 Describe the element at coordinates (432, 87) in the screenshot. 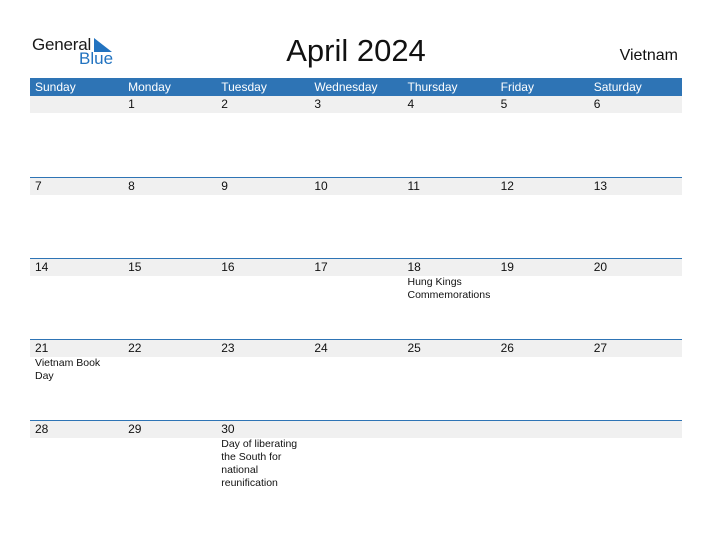

I see `weekday-thursday: Thursday` at that location.